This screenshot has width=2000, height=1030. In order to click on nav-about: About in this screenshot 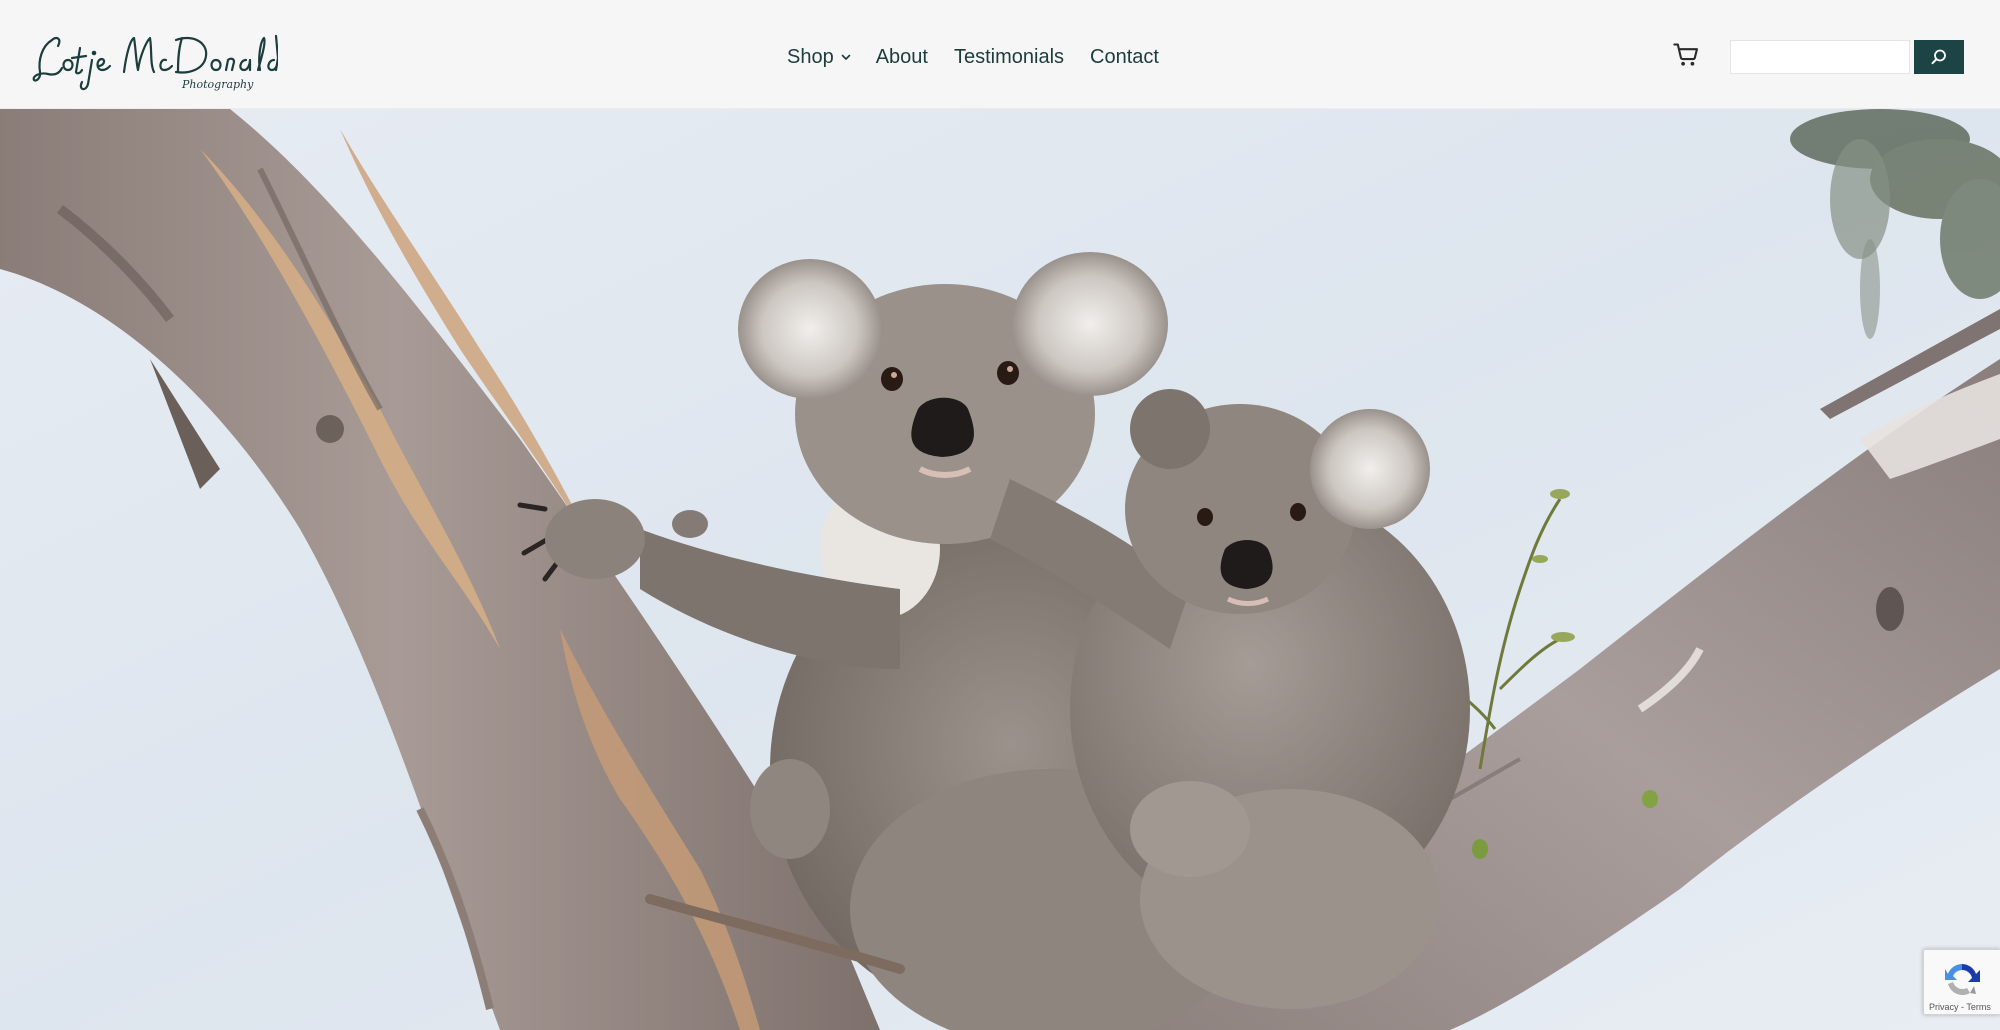, I will do `click(902, 57)`.